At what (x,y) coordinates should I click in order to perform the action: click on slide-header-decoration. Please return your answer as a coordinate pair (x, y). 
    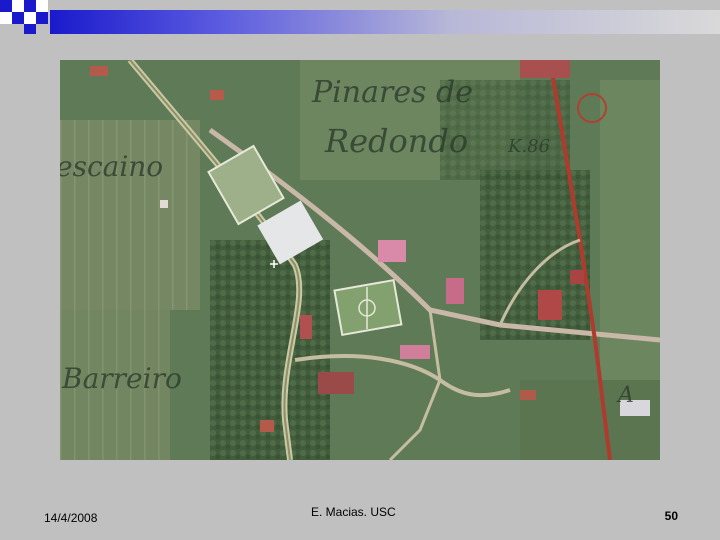
    Looking at the image, I should click on (360, 17).